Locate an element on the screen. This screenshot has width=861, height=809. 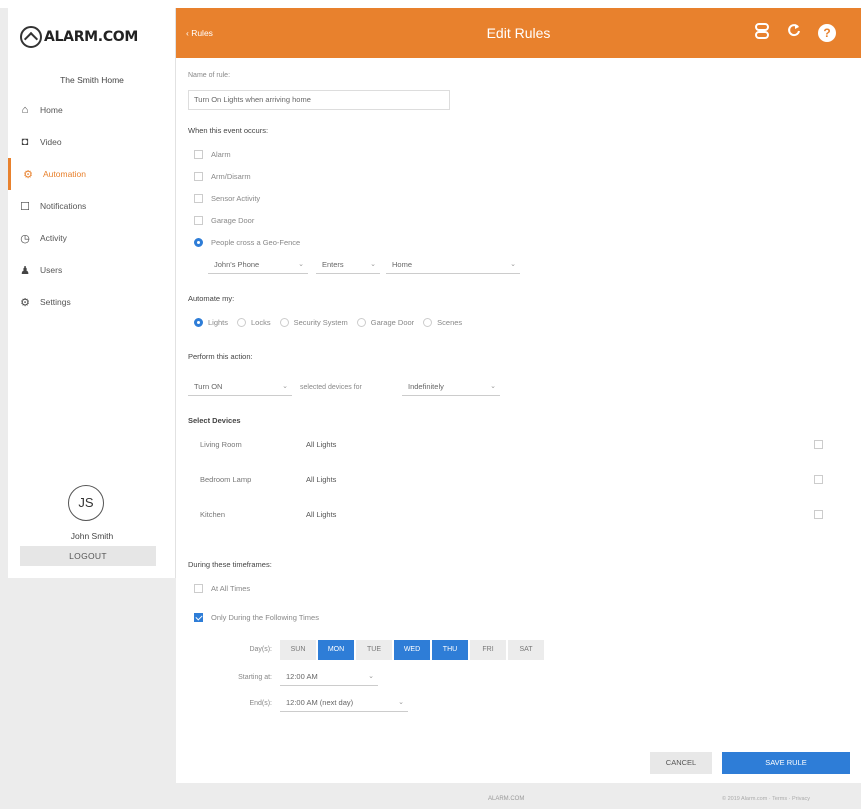
sidebar-item-settings: ⚙ Settings is located at coordinates (92, 302).